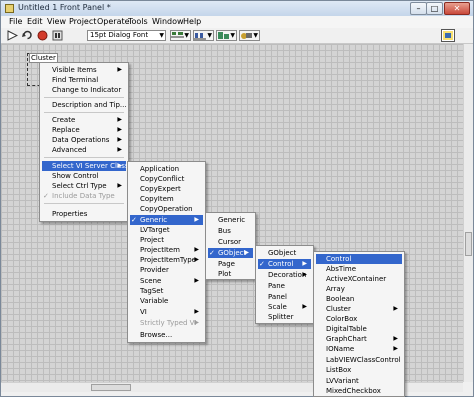 The width and height of the screenshot is (474, 397). I want to click on menu-item-label: Generic, so click(232, 220).